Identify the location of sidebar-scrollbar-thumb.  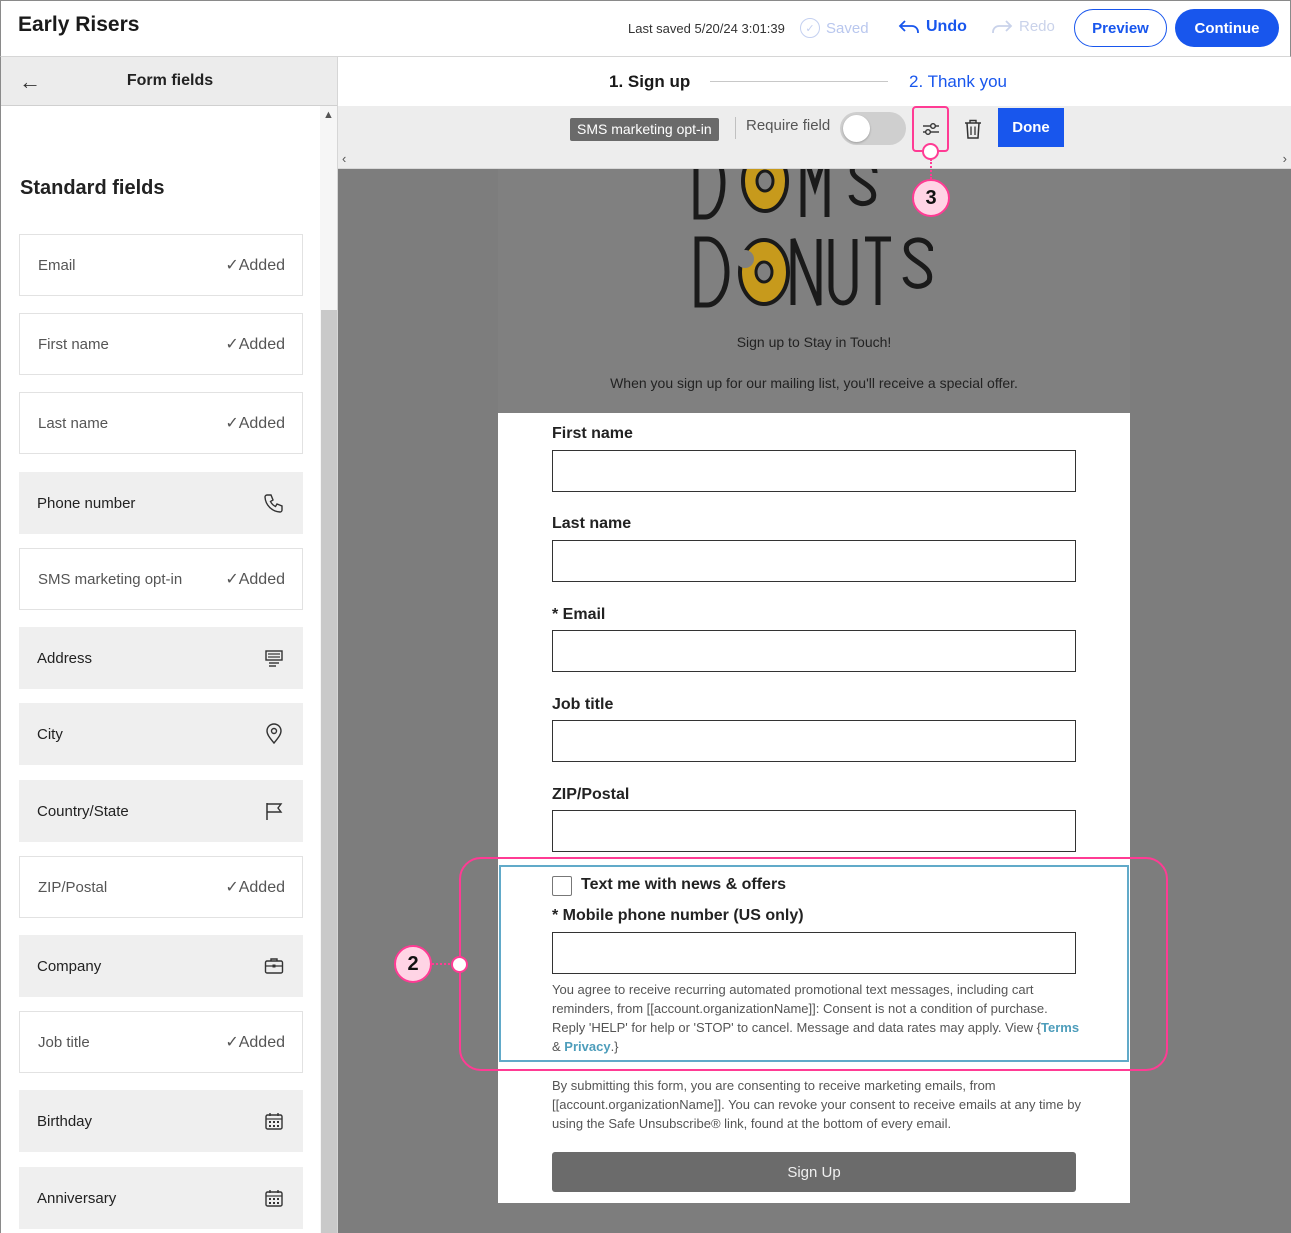
(329, 771).